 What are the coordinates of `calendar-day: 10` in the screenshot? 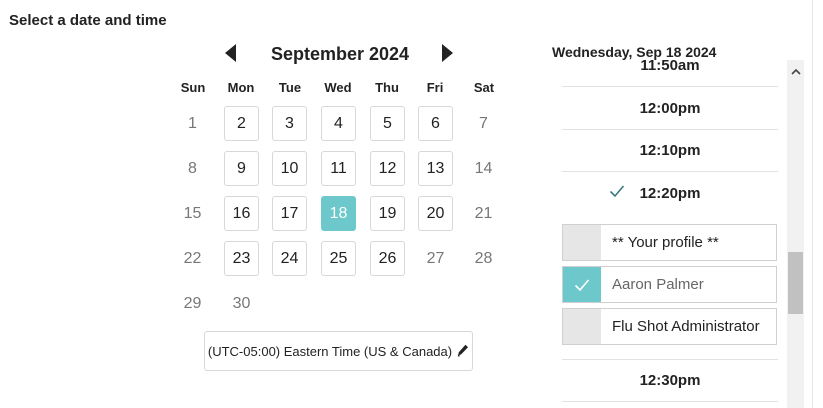 It's located at (289, 168).